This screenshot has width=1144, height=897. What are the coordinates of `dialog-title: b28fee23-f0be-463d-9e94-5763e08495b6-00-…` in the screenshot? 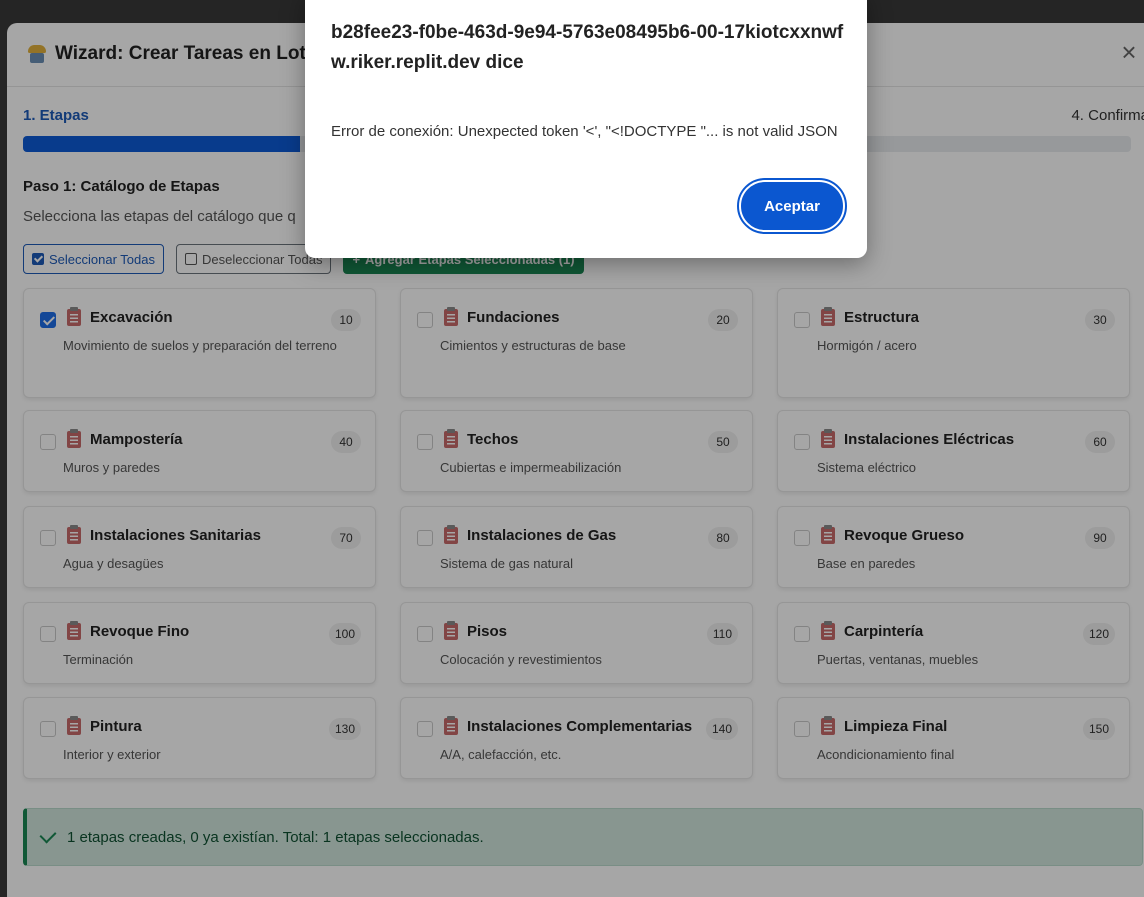 It's located at (587, 47).